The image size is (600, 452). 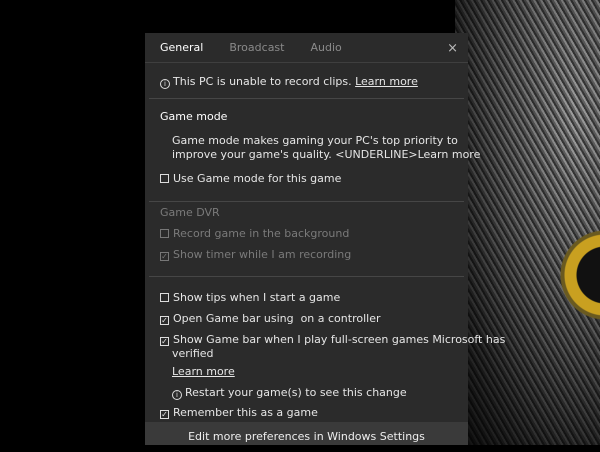 I want to click on use-game-mode-checkbox: Use Game mode for this game, so click(x=250, y=178).